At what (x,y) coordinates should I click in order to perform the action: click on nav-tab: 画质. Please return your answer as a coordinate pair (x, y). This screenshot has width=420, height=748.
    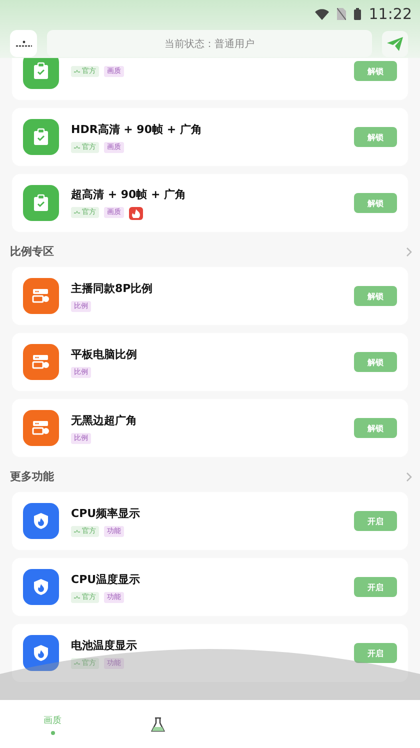
    Looking at the image, I should click on (53, 724).